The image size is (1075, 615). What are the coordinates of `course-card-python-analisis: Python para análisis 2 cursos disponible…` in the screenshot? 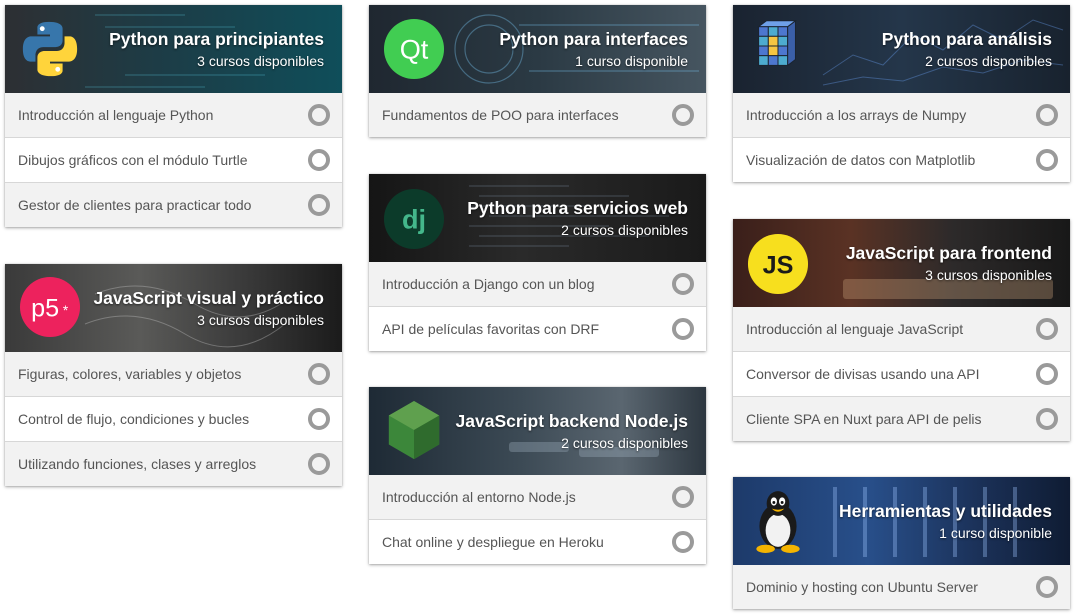 It's located at (901, 93).